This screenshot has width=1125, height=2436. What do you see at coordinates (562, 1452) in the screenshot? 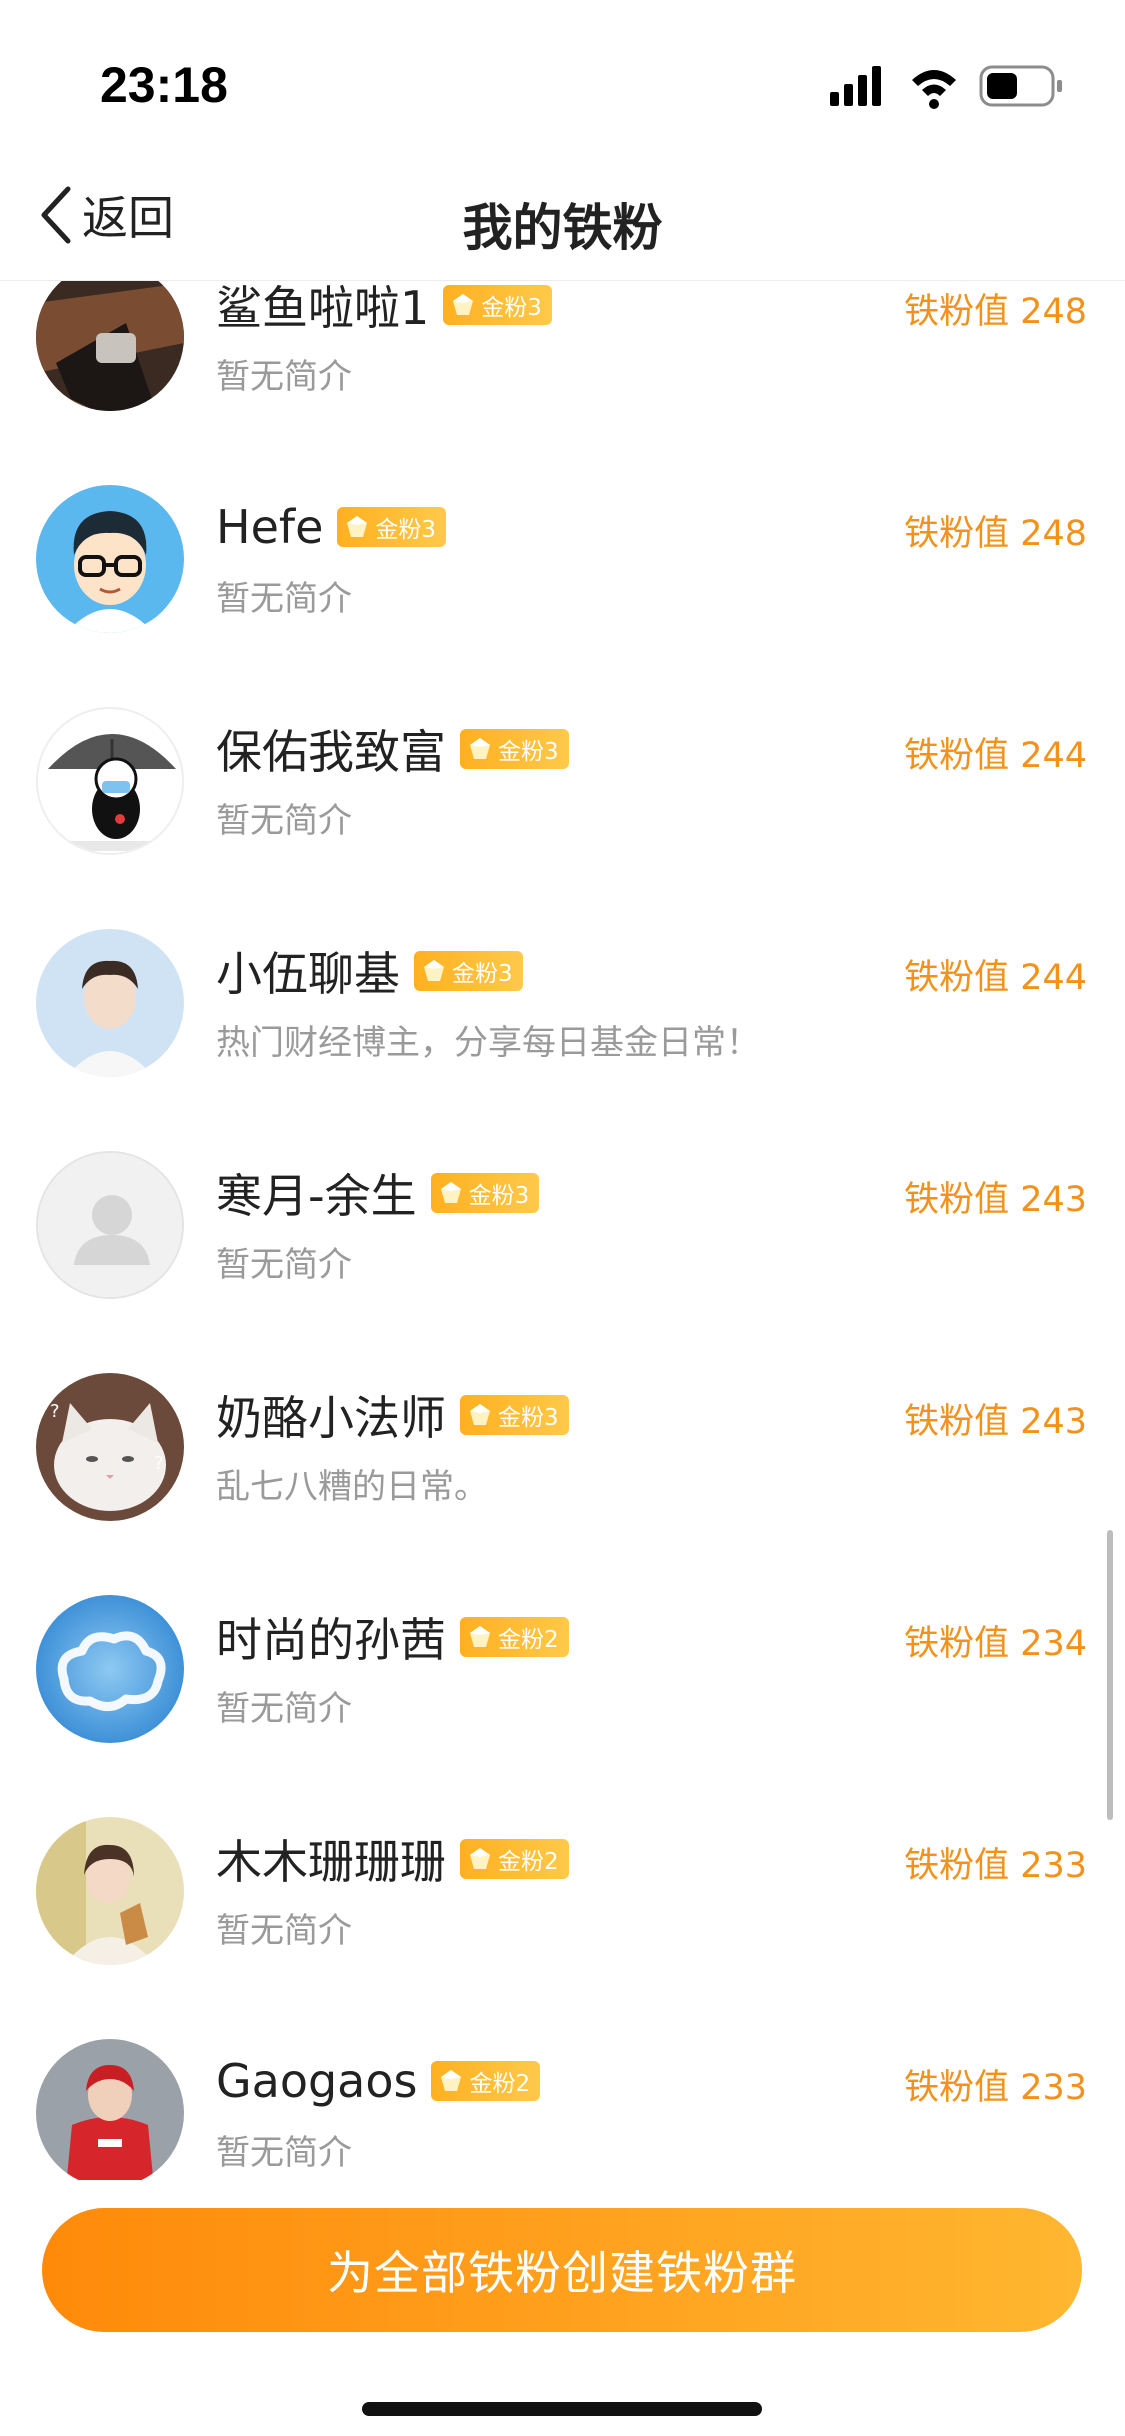
I see `fan-item: ? ? 奶酪小法师 金粉3 乱七八糟的日常。 铁粉值 243` at bounding box center [562, 1452].